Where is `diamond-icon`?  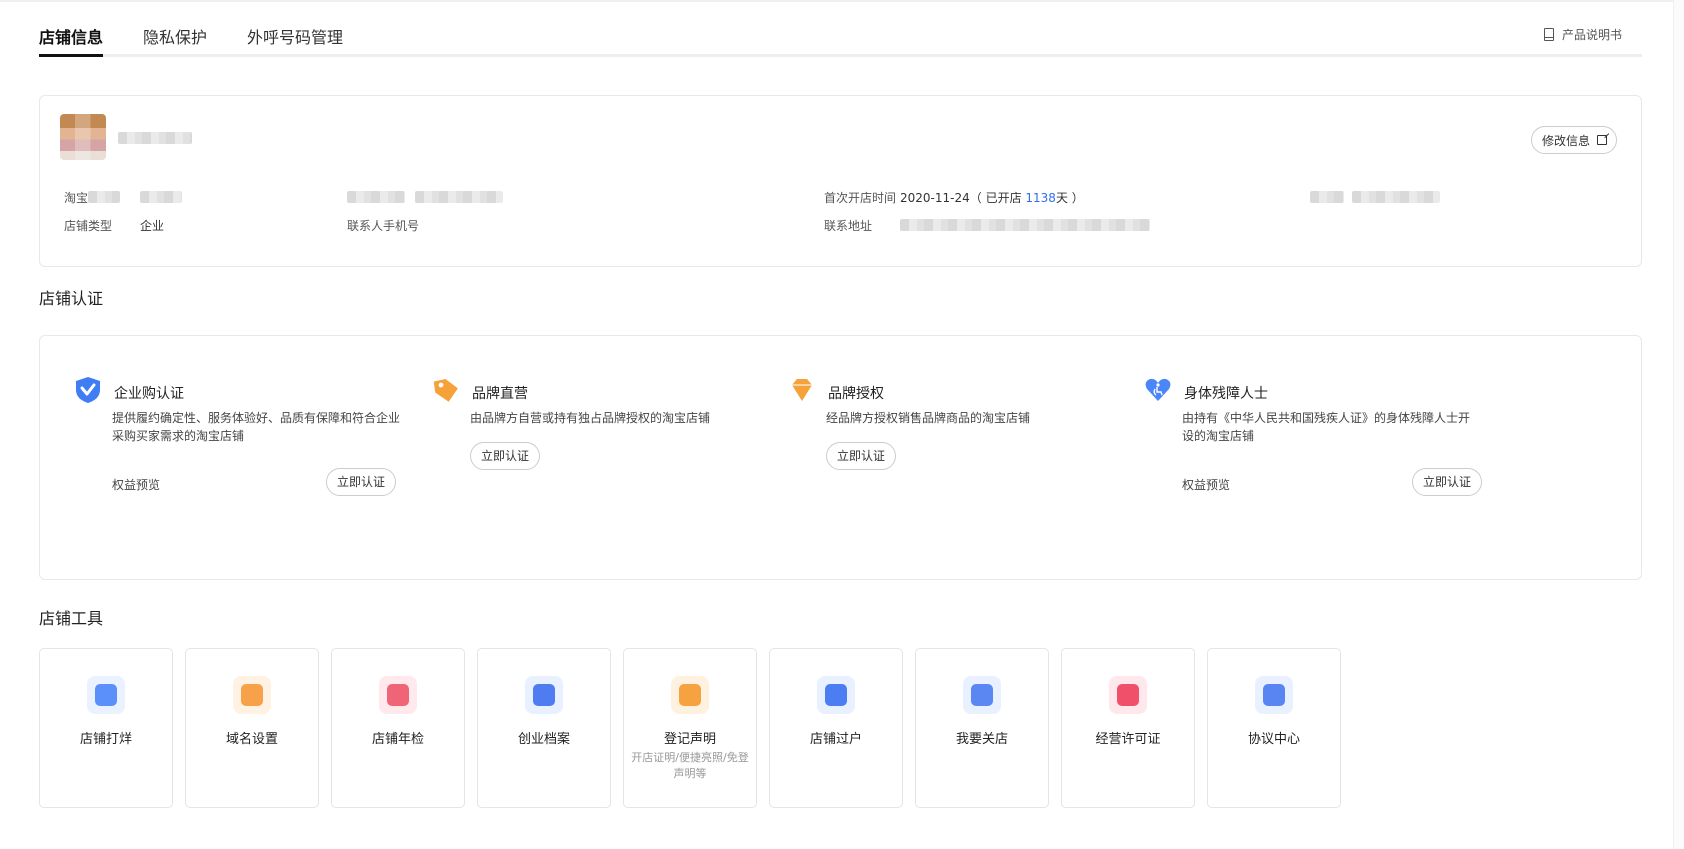 diamond-icon is located at coordinates (802, 390).